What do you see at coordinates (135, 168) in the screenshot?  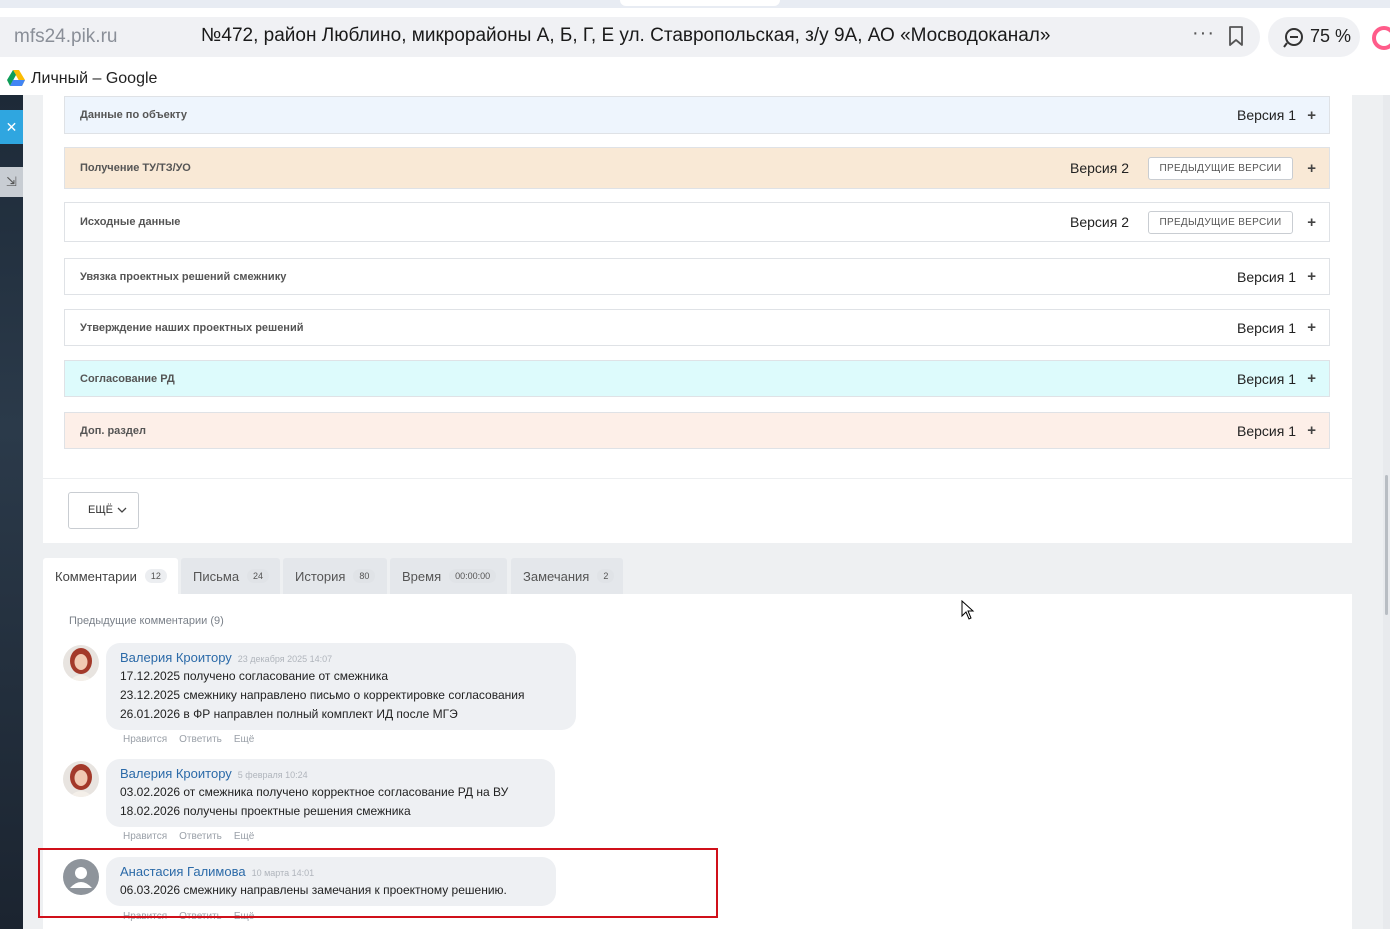 I see `section-title: Получение ТУ/ТЗ/УО` at bounding box center [135, 168].